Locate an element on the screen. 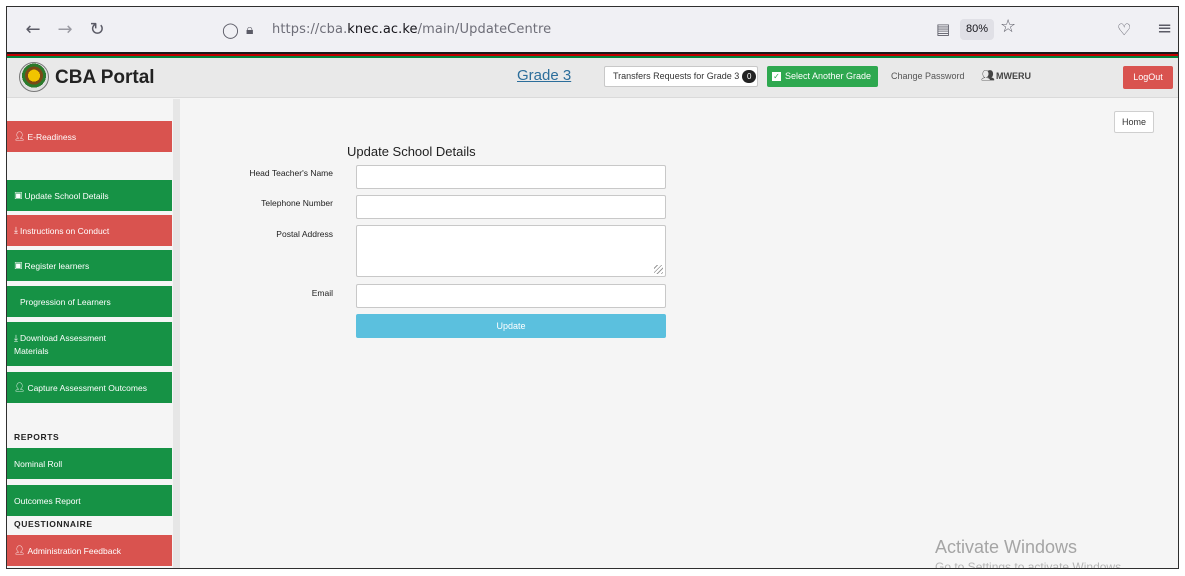 This screenshot has height=576, width=1185. grade-link: Grade 3 is located at coordinates (544, 75).